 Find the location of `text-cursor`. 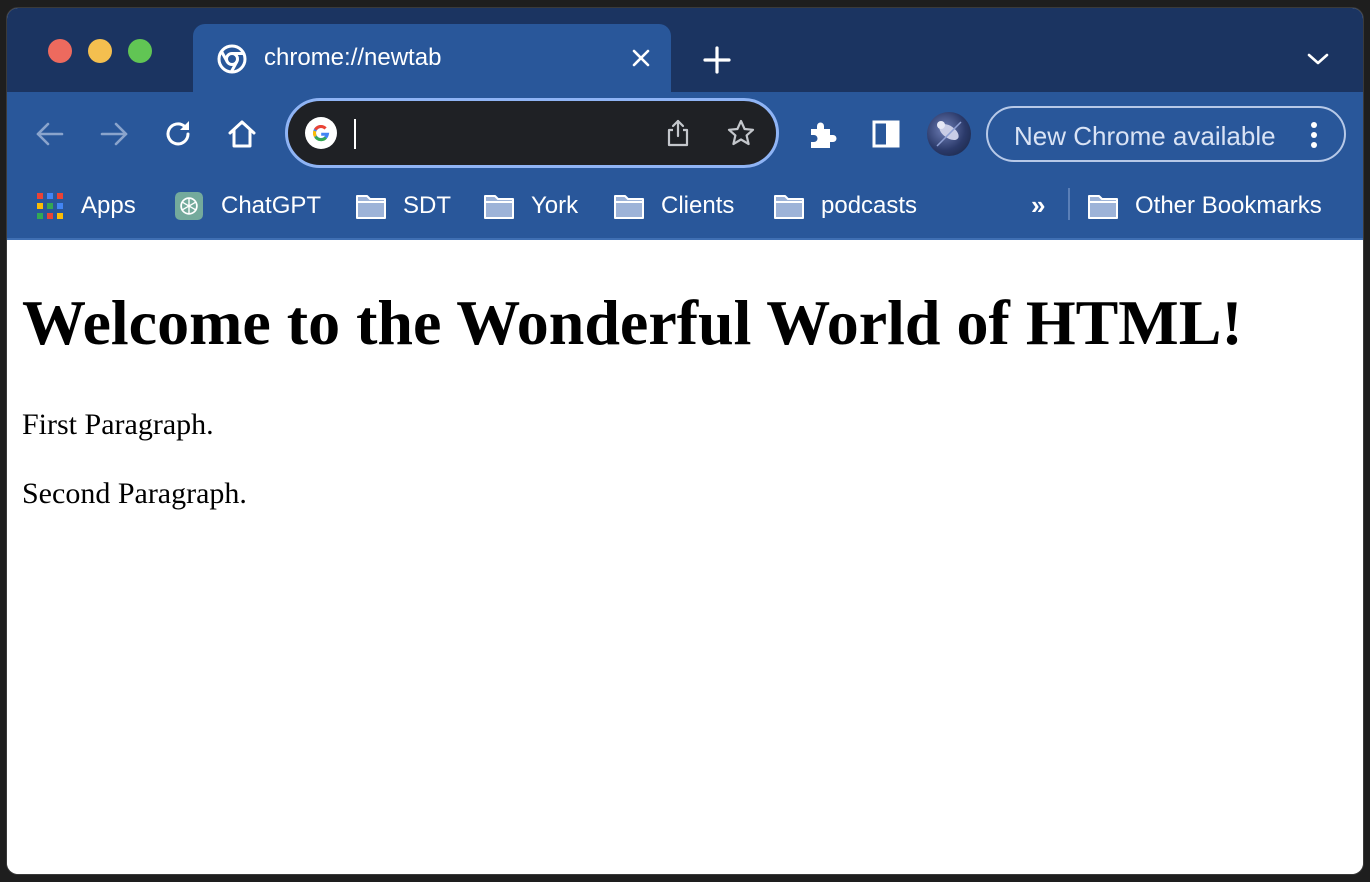

text-cursor is located at coordinates (355, 134).